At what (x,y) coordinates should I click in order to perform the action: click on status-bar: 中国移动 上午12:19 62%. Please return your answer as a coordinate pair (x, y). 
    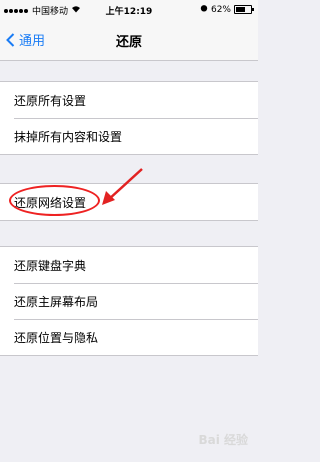
    Looking at the image, I should click on (129, 10).